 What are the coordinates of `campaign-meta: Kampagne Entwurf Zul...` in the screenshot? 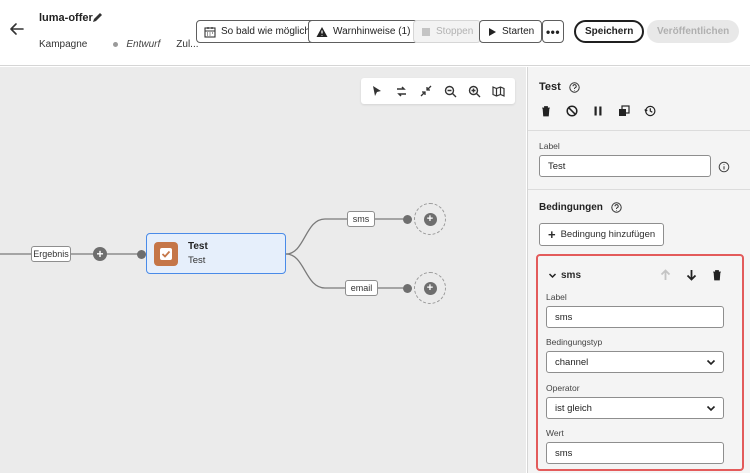 It's located at (119, 44).